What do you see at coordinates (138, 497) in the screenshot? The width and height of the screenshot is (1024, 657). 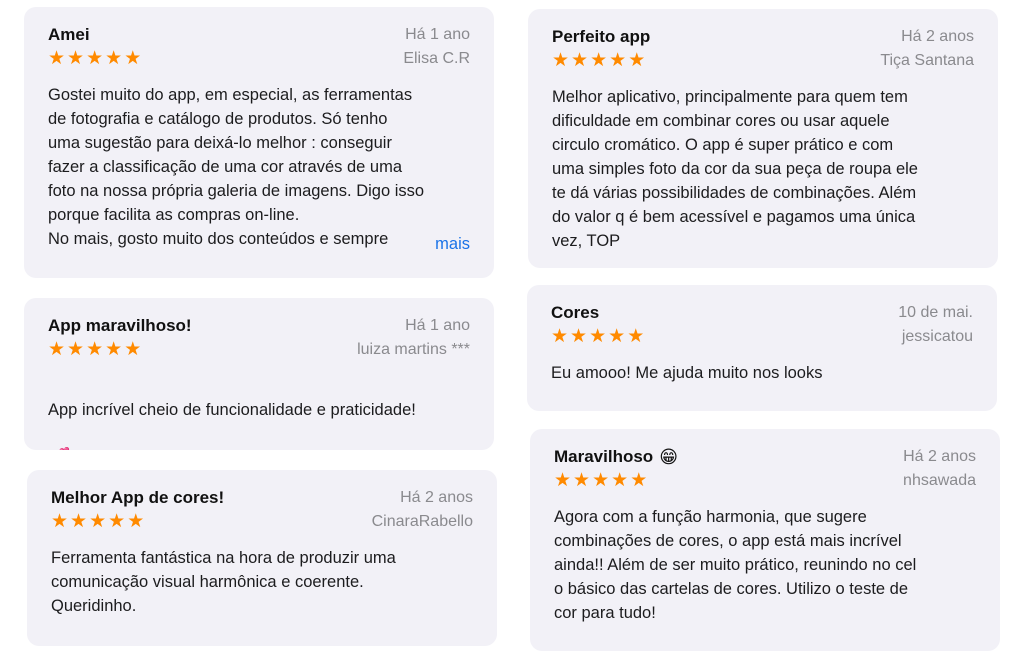 I see `review-title: Melhor App de cores!` at bounding box center [138, 497].